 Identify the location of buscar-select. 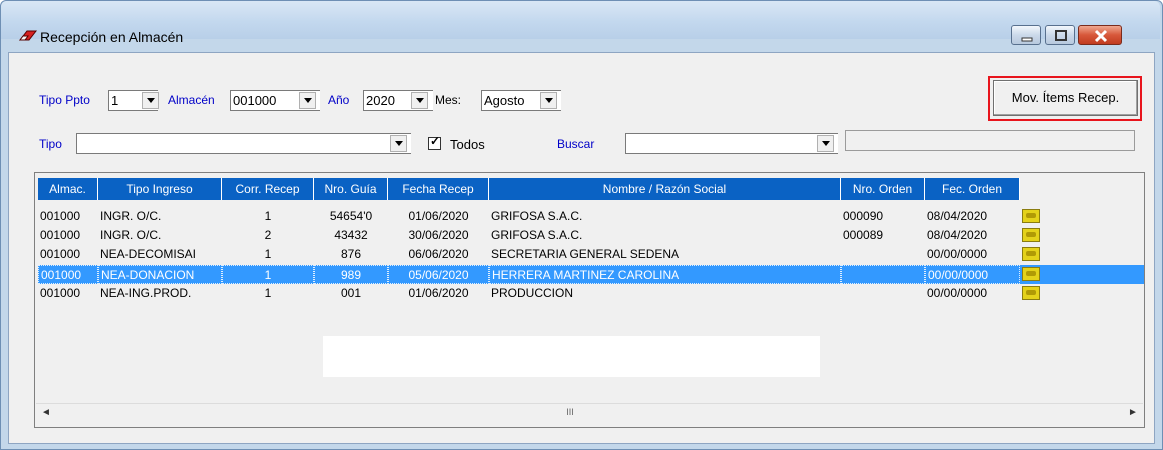
(731, 143).